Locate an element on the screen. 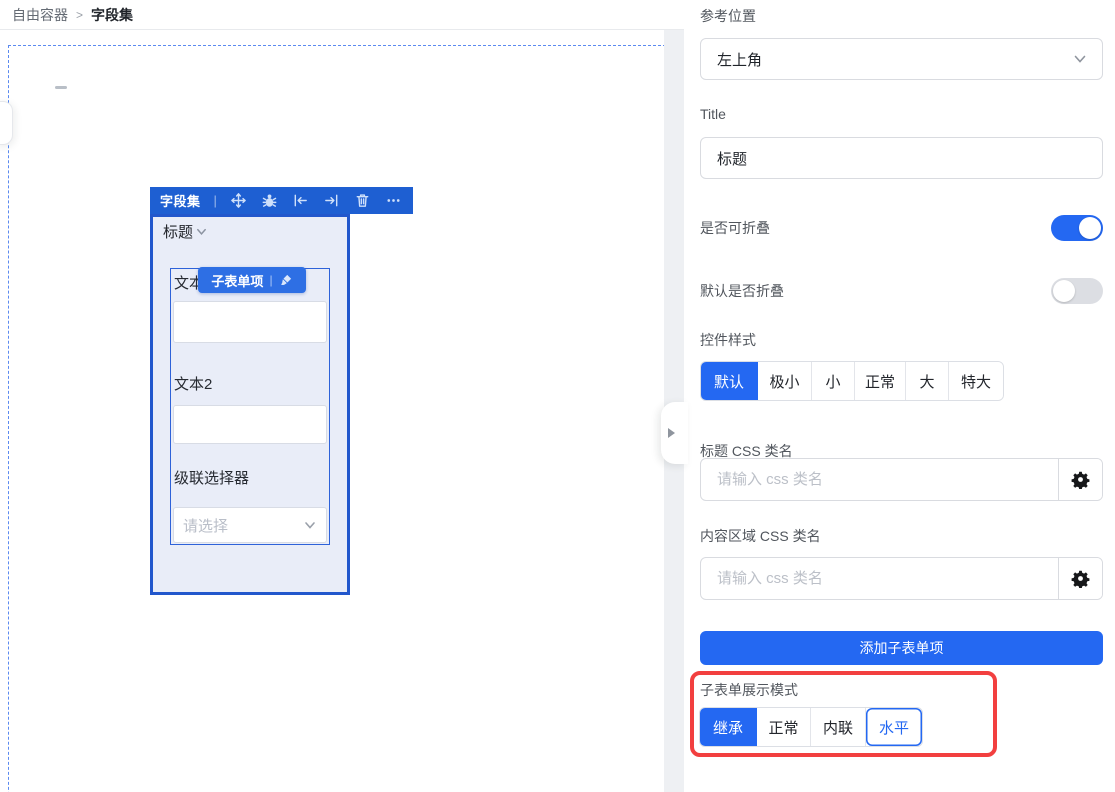  subform-tag-label: 子表单项 is located at coordinates (237, 281).